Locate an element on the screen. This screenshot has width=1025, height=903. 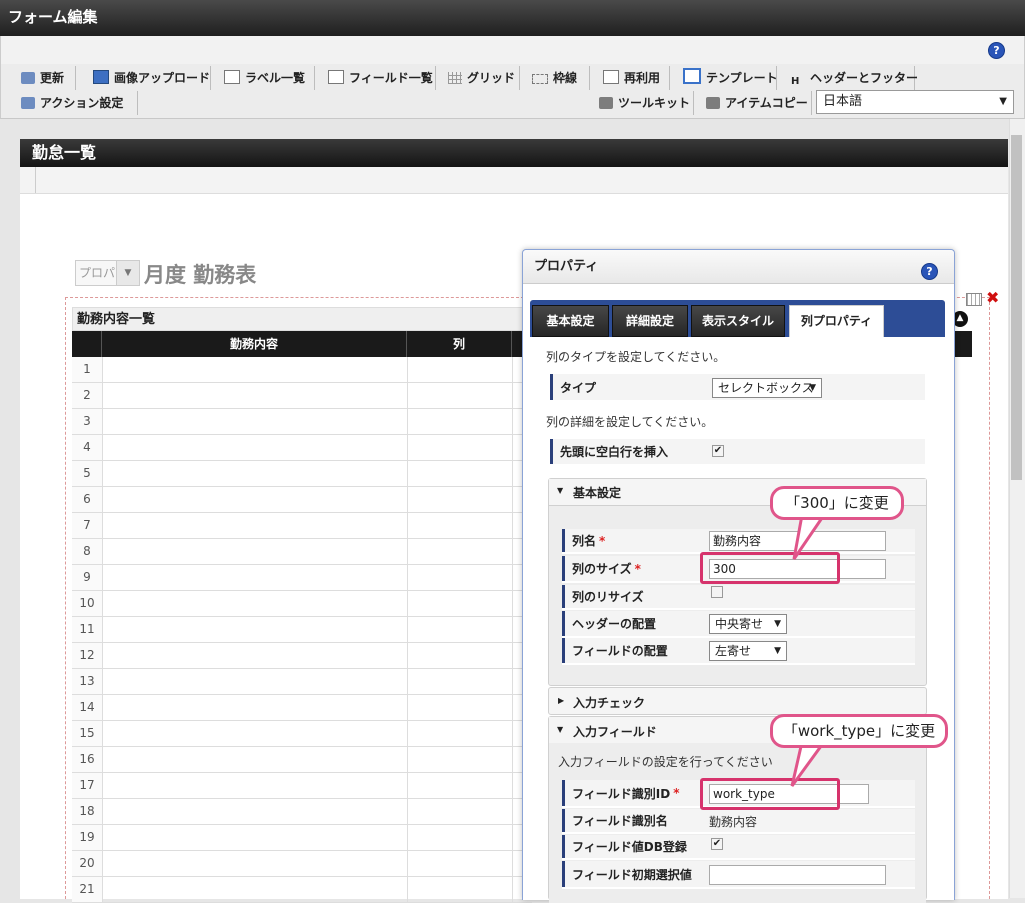
db-register-checkbox: ✔ is located at coordinates (717, 844).